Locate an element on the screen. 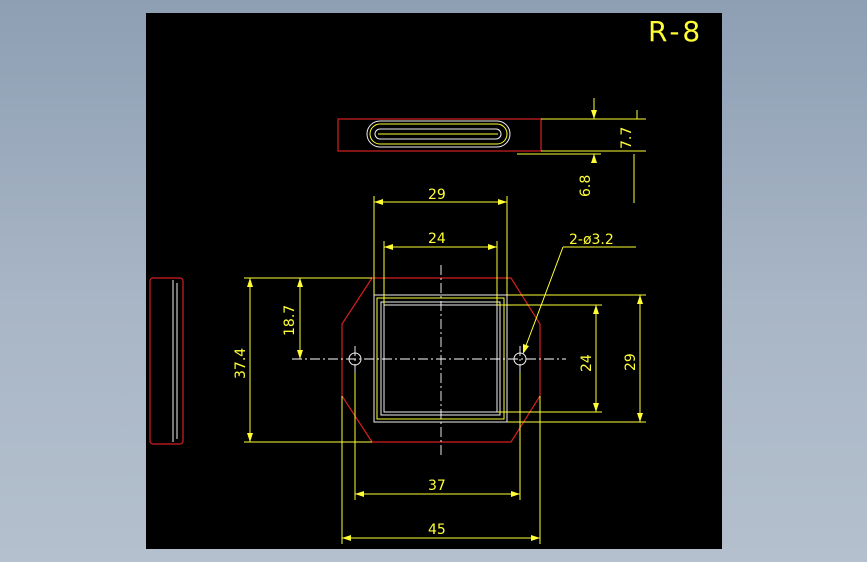 Image resolution: width=867 pixels, height=562 pixels. dim-6-8: 6.8 is located at coordinates (586, 186).